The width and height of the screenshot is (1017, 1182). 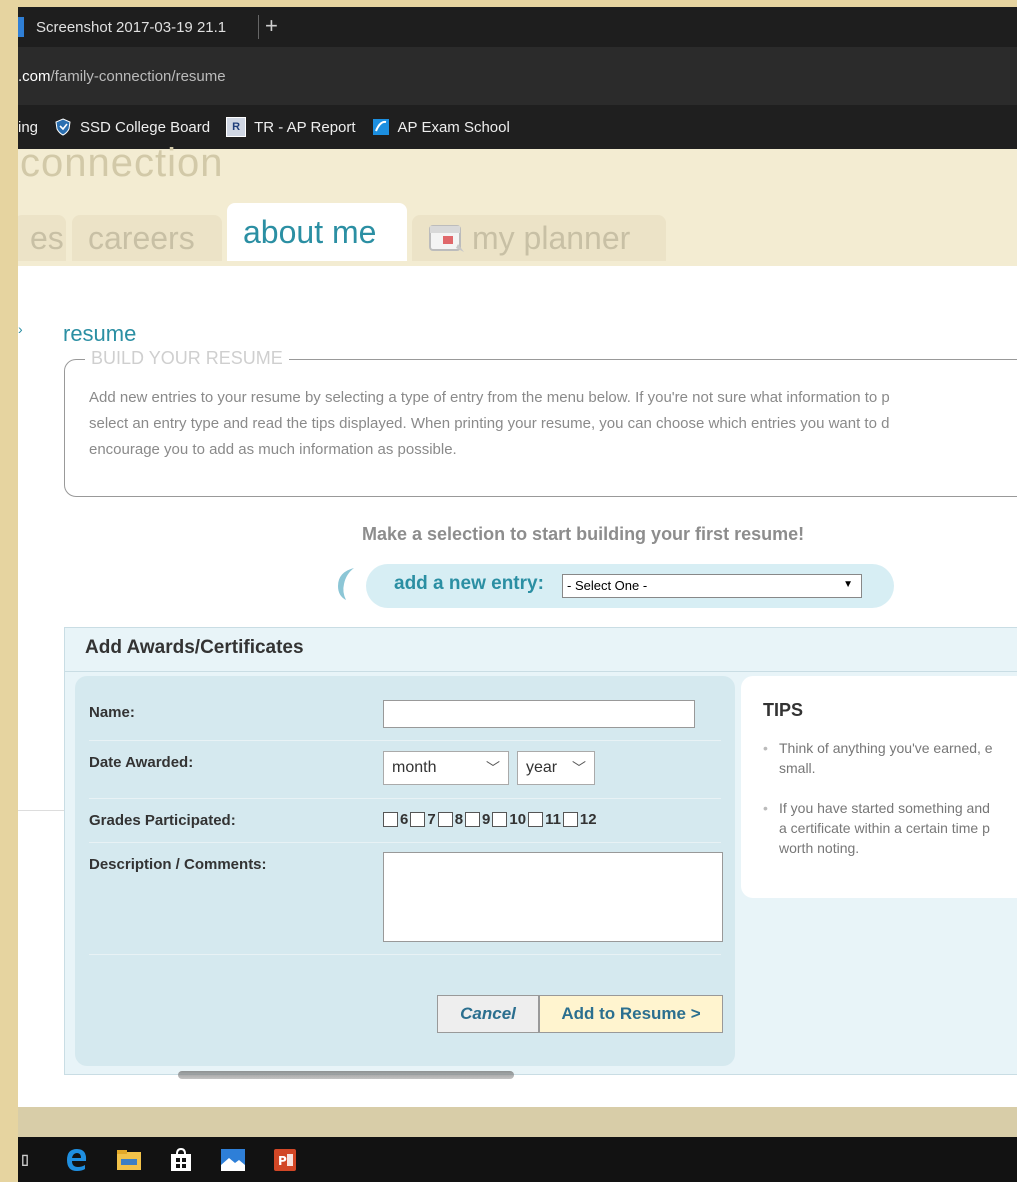 I want to click on grade-label: 6, so click(x=404, y=819).